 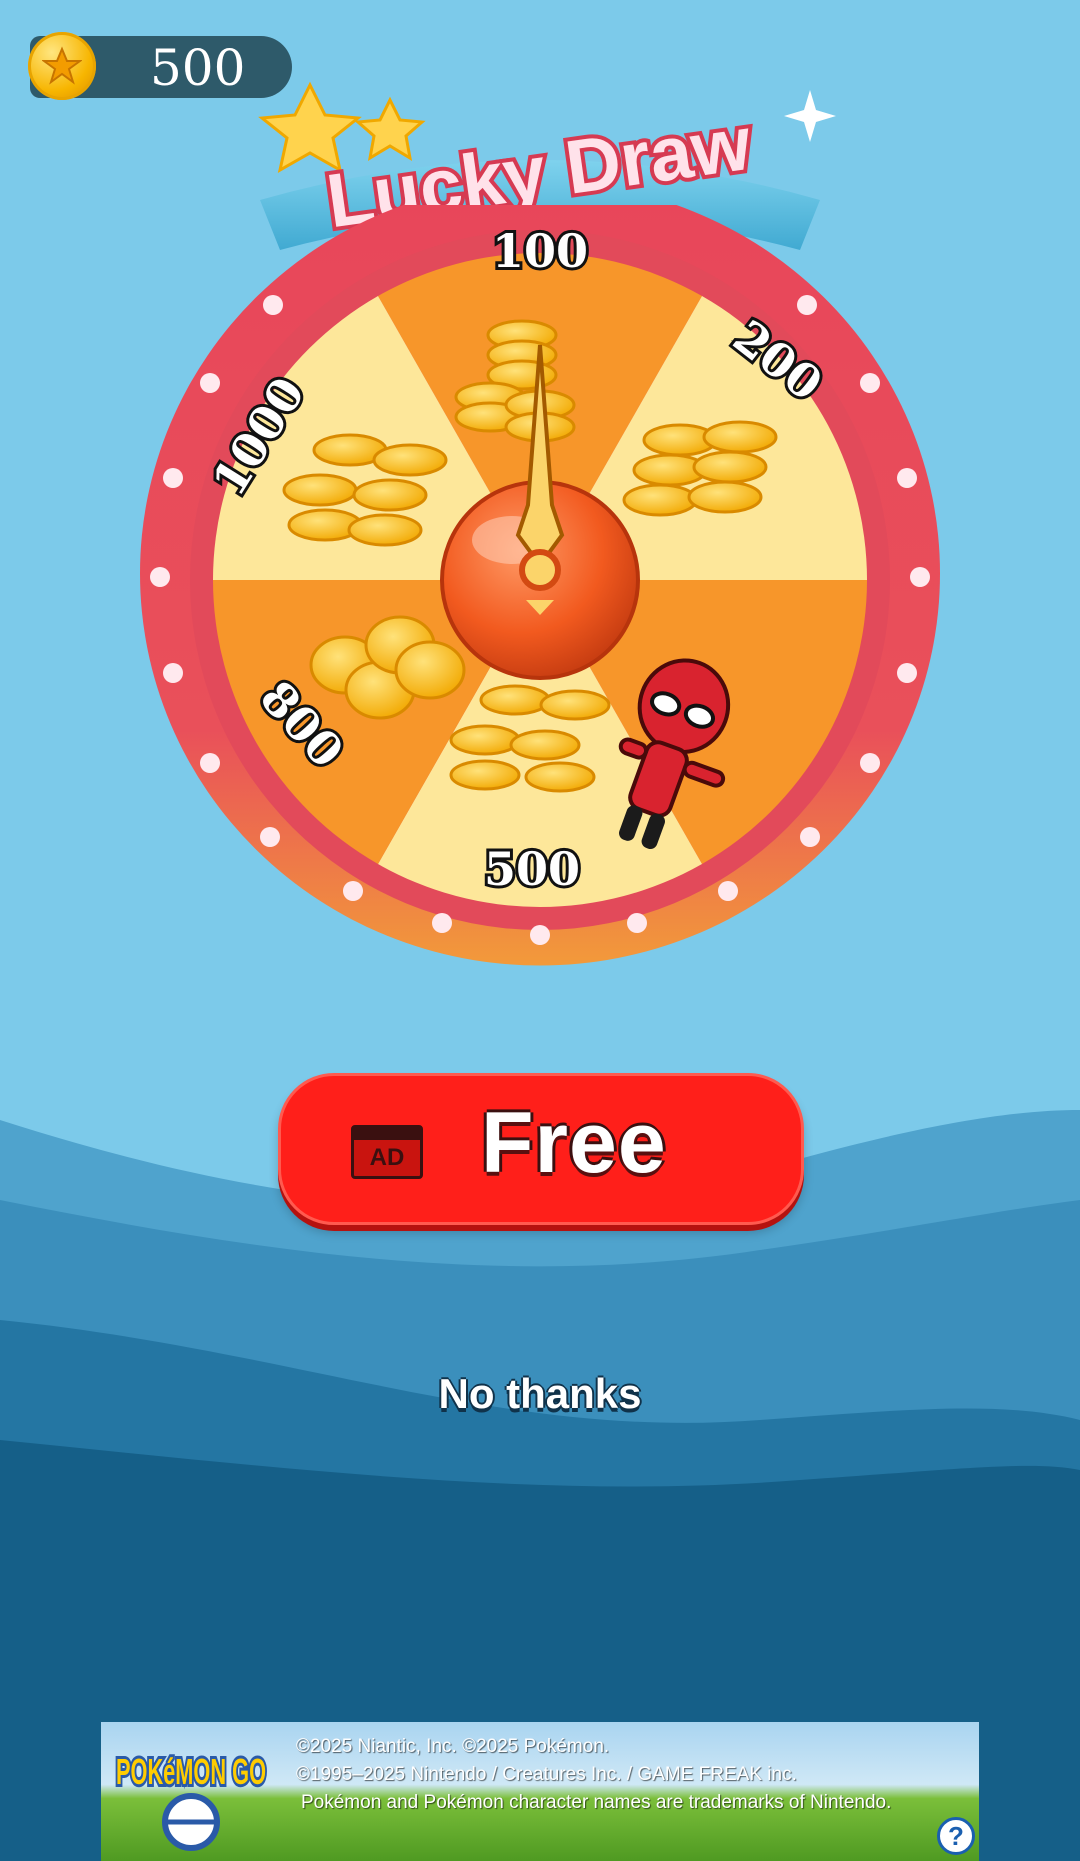 I want to click on ad-copyright-line1: ©2025 Niantic, Inc. ©2025 Pokémon., so click(x=453, y=1746).